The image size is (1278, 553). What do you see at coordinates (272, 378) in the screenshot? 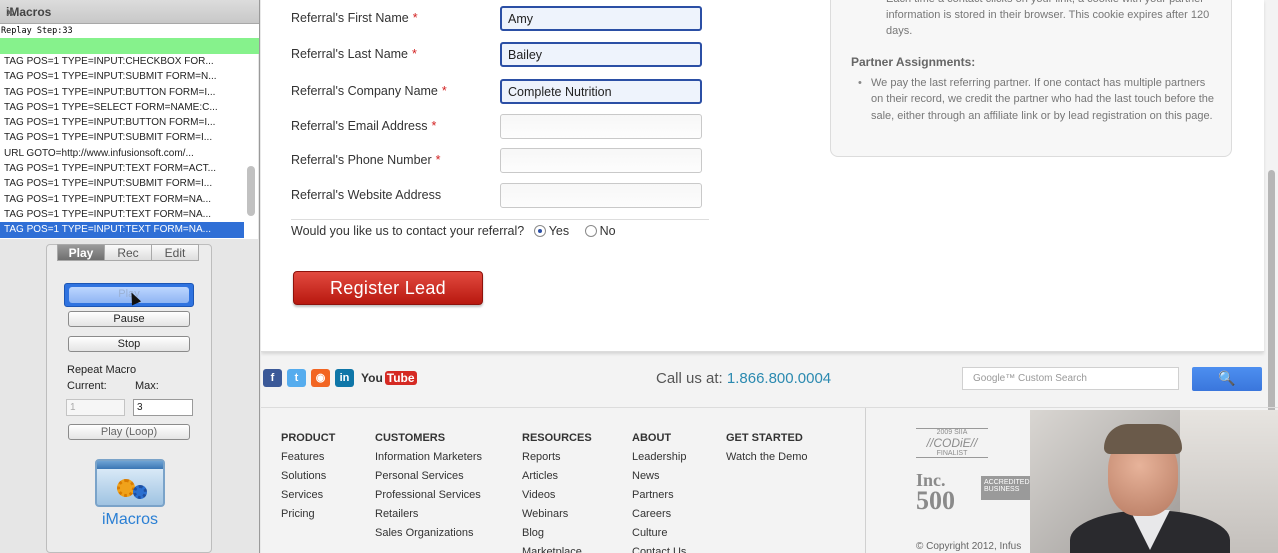
I see `facebook-icon: f` at bounding box center [272, 378].